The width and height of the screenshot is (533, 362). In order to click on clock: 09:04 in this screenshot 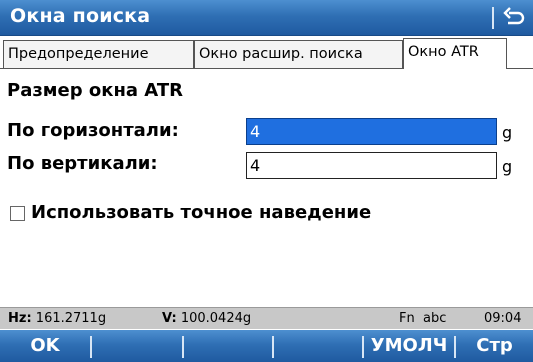, I will do `click(503, 318)`.